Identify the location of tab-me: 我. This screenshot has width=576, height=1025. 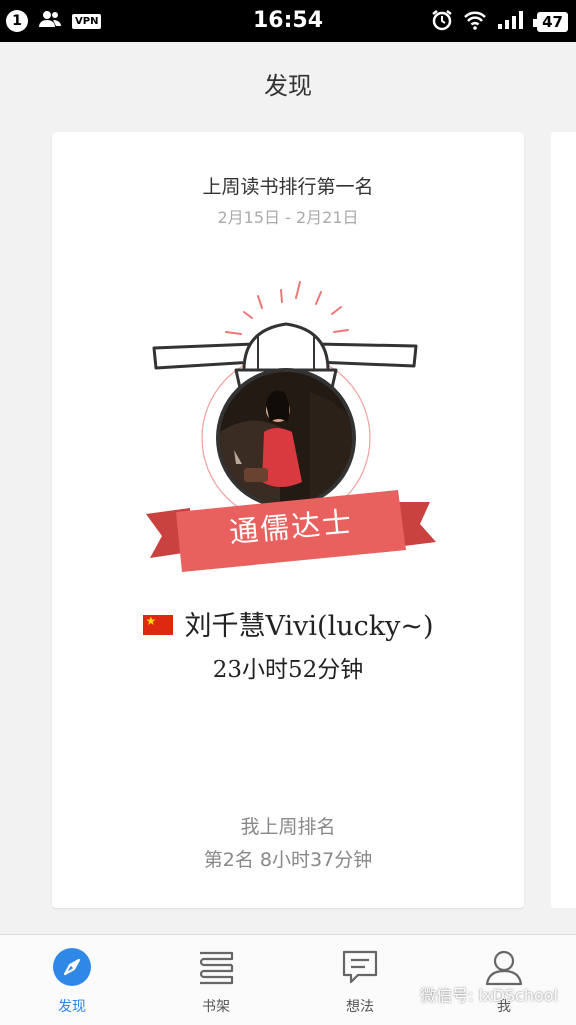
(504, 980).